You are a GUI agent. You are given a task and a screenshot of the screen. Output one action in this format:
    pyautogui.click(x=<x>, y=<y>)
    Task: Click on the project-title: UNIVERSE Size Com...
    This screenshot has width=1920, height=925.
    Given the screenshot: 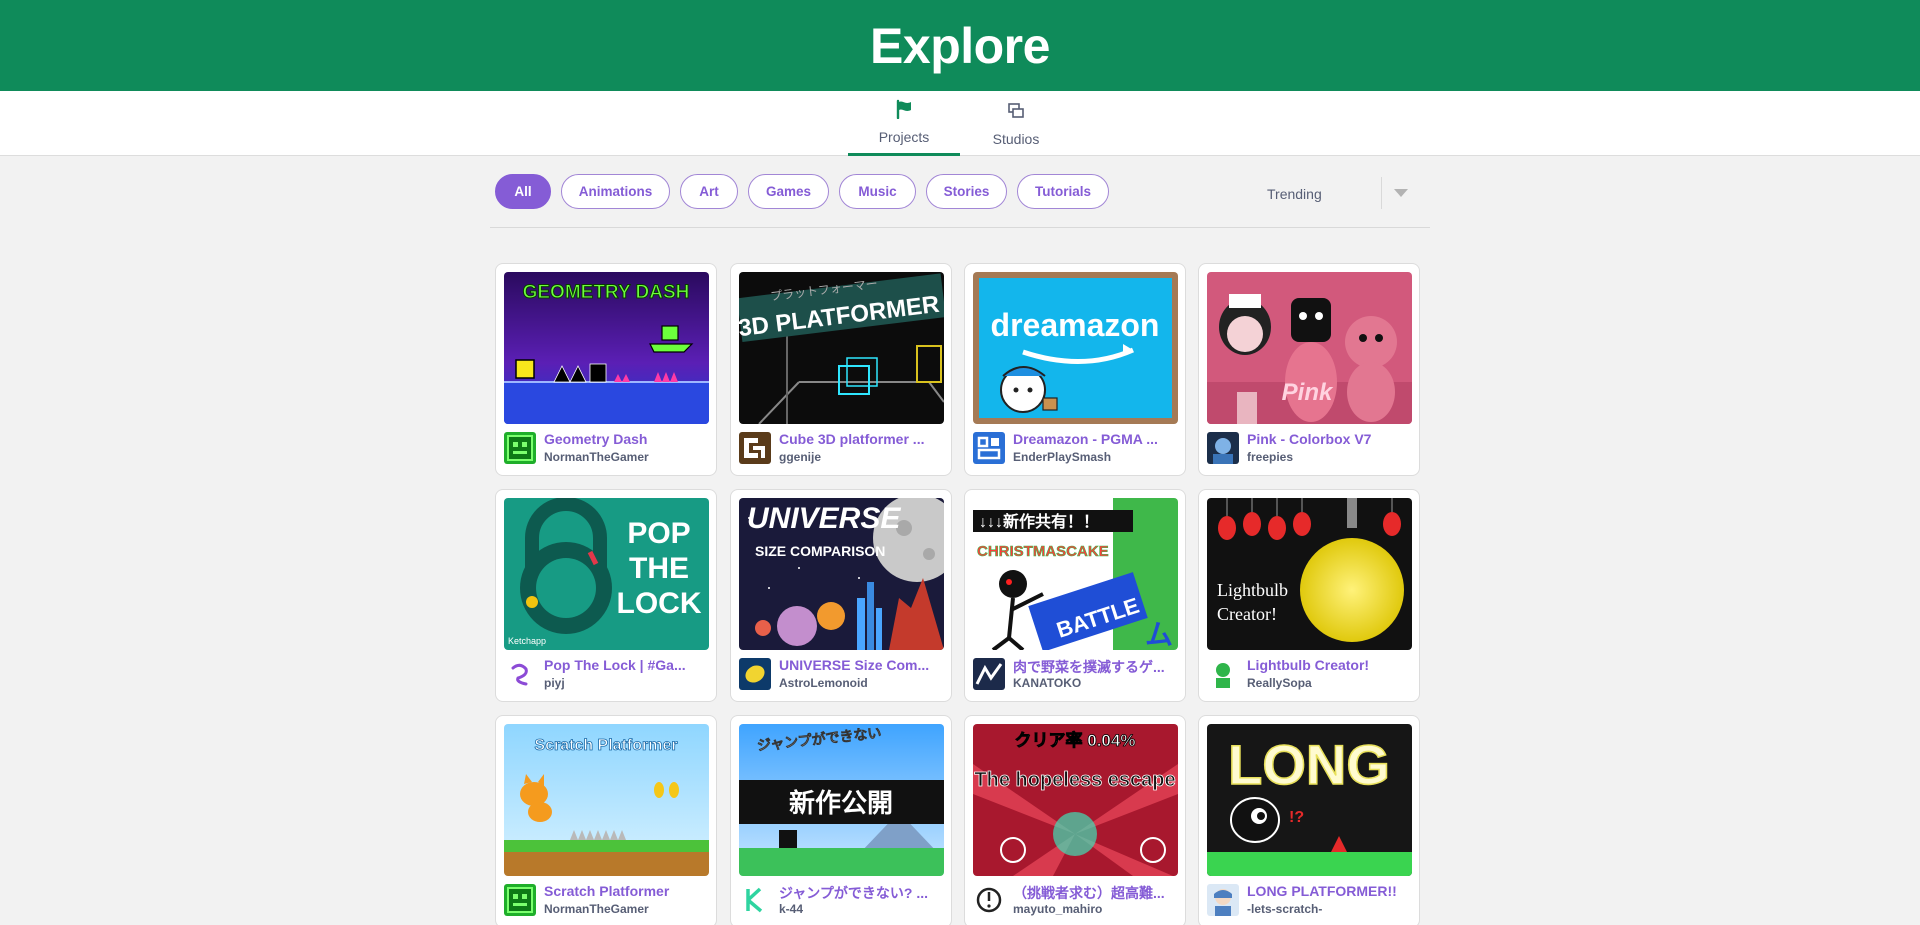 What is the action you would take?
    pyautogui.click(x=863, y=665)
    